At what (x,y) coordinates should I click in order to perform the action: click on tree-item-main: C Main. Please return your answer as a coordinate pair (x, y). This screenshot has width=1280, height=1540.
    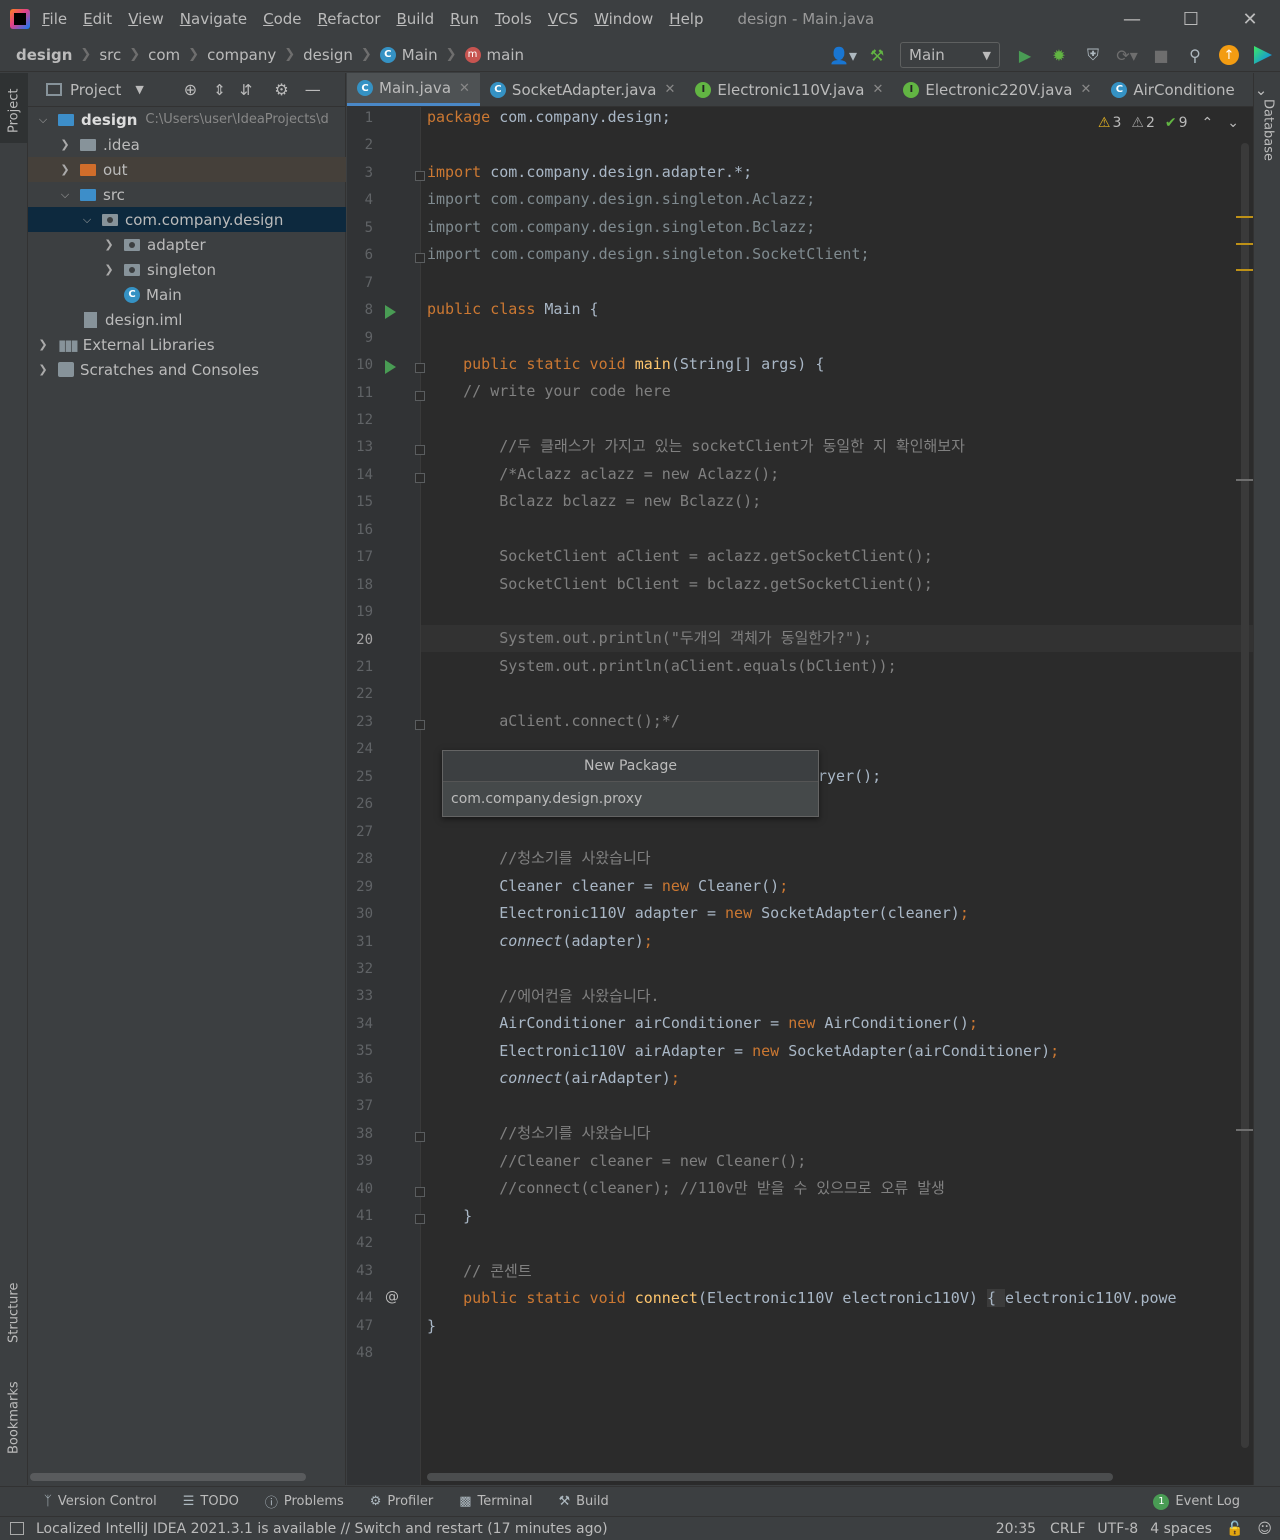
    Looking at the image, I should click on (187, 294).